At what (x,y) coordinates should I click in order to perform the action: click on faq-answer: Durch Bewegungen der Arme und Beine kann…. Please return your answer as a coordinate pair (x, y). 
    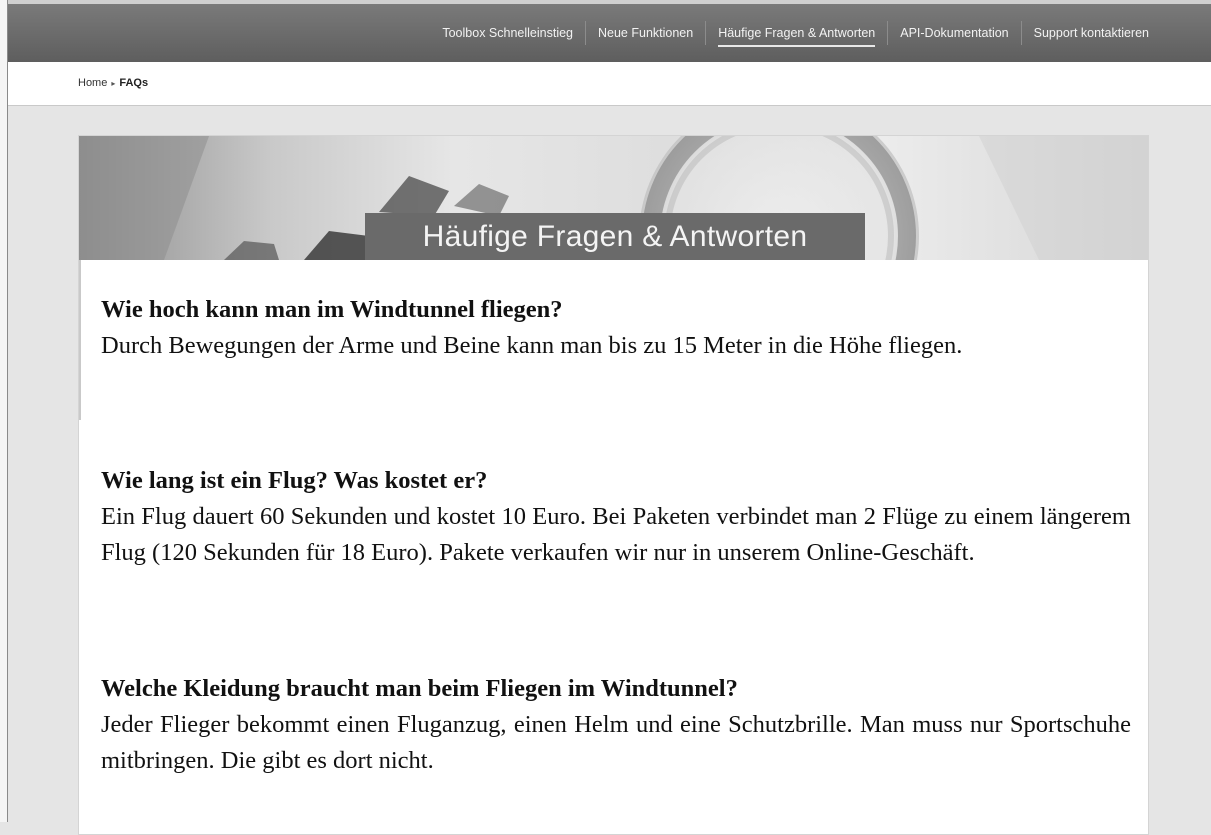
    Looking at the image, I should click on (532, 345).